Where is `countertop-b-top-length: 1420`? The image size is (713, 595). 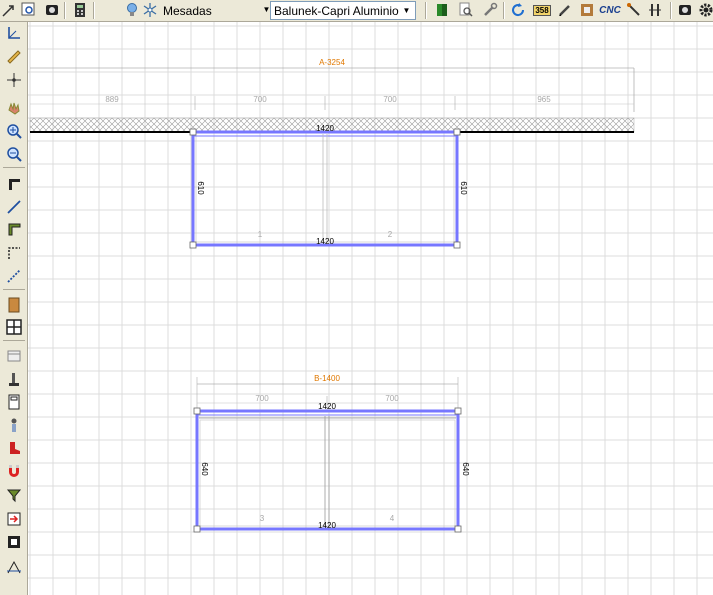 countertop-b-top-length: 1420 is located at coordinates (327, 406).